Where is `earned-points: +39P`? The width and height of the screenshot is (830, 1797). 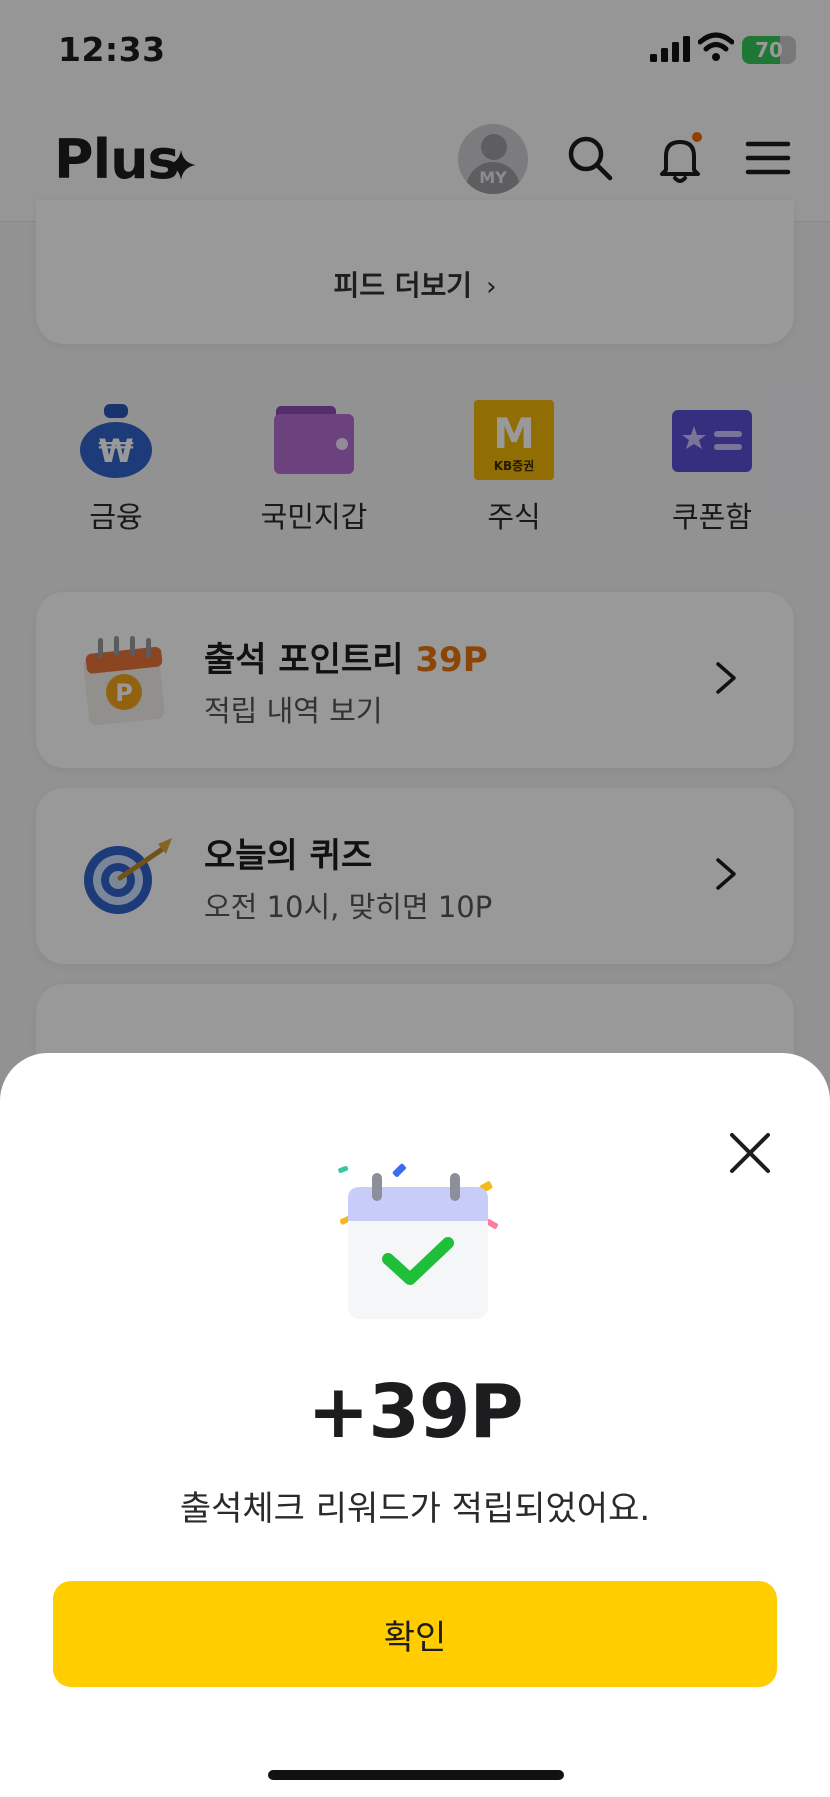 earned-points: +39P is located at coordinates (415, 1412).